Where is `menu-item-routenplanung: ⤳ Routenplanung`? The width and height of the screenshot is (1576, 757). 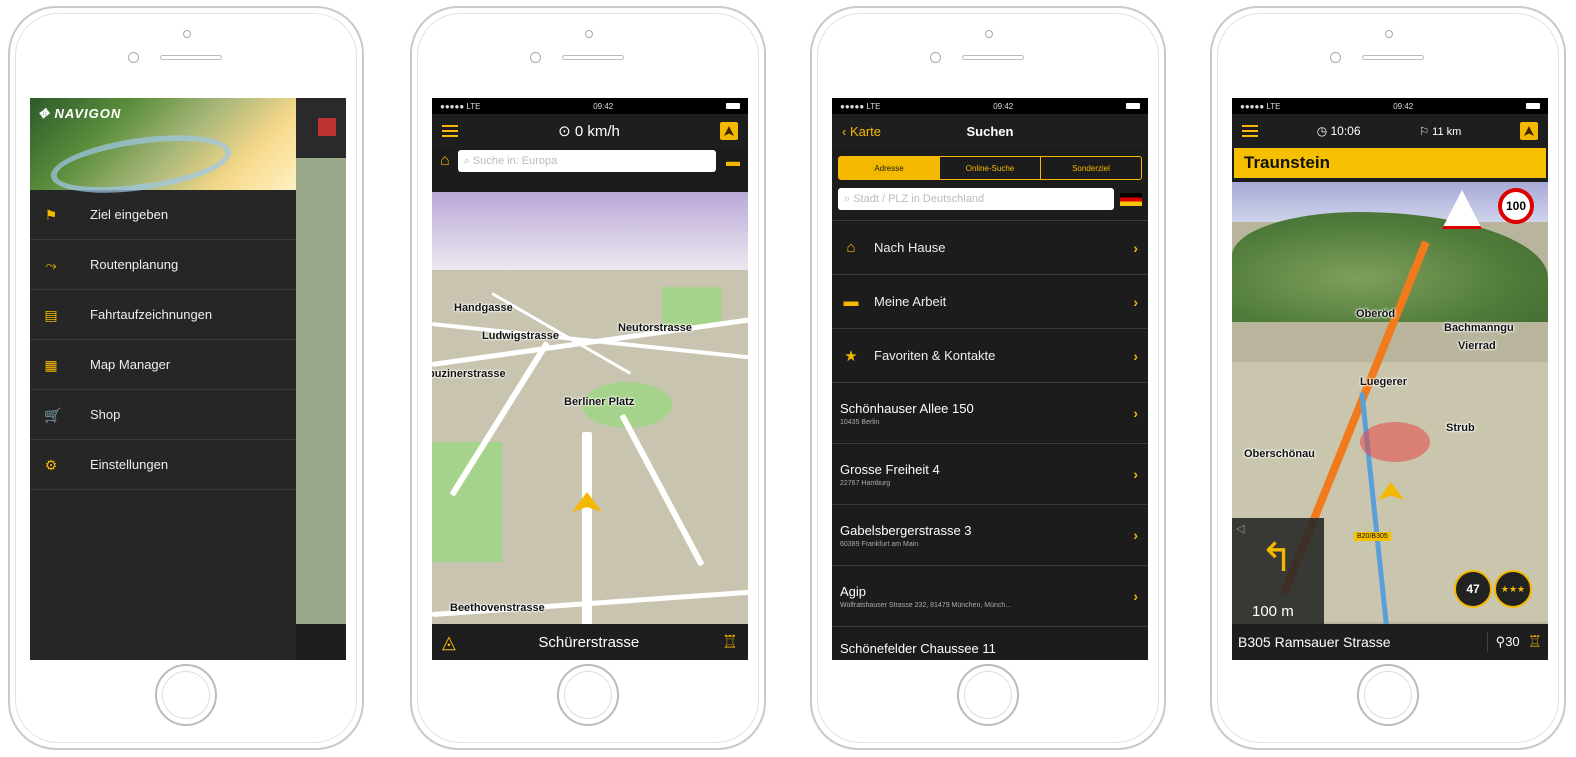
menu-item-routenplanung: ⤳ Routenplanung is located at coordinates (163, 265).